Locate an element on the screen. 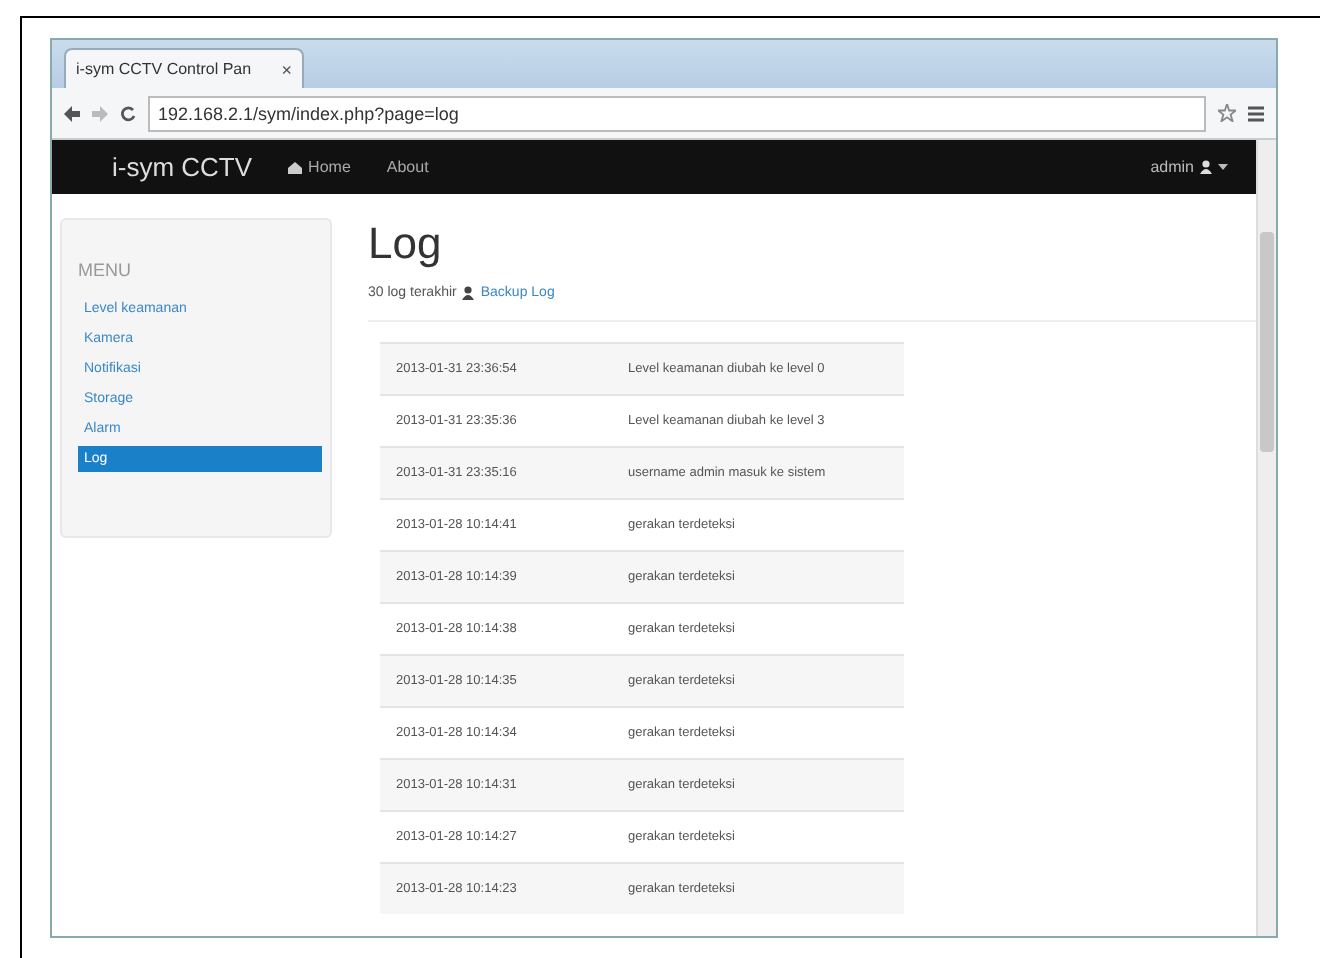  star-icon is located at coordinates (1227, 113).